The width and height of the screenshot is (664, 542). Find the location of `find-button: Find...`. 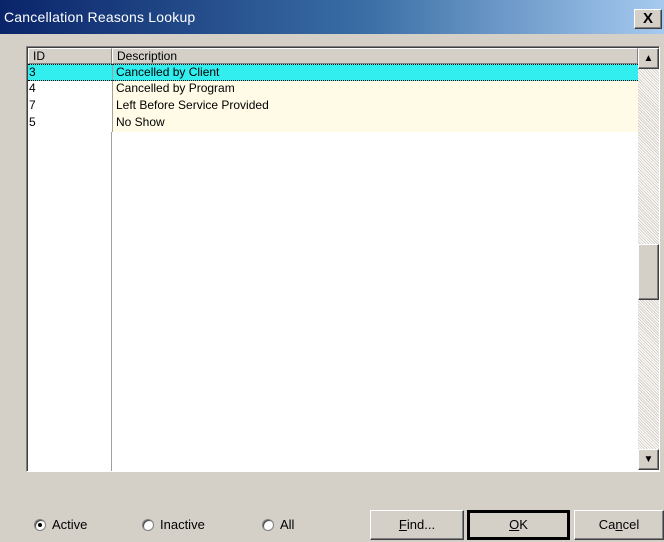

find-button: Find... is located at coordinates (417, 525).